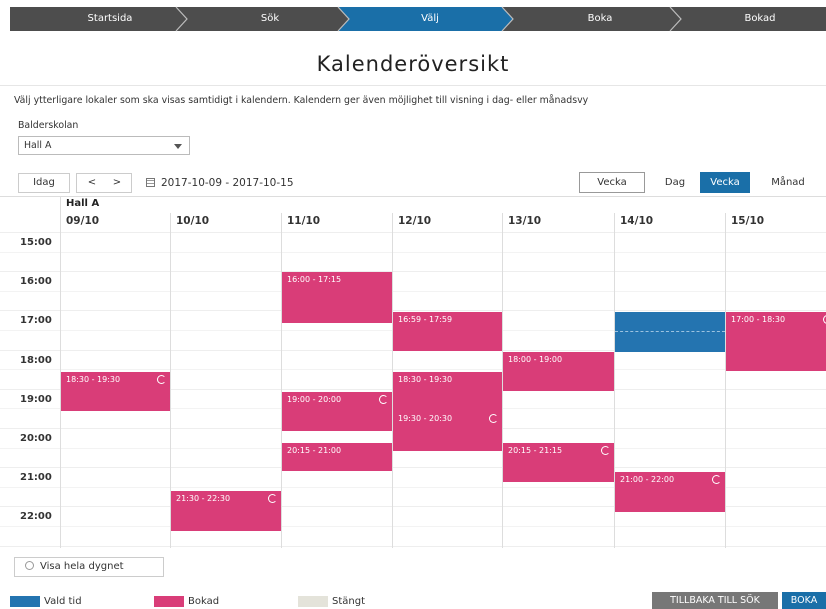  What do you see at coordinates (804, 600) in the screenshot?
I see `book-button: BOKA` at bounding box center [804, 600].